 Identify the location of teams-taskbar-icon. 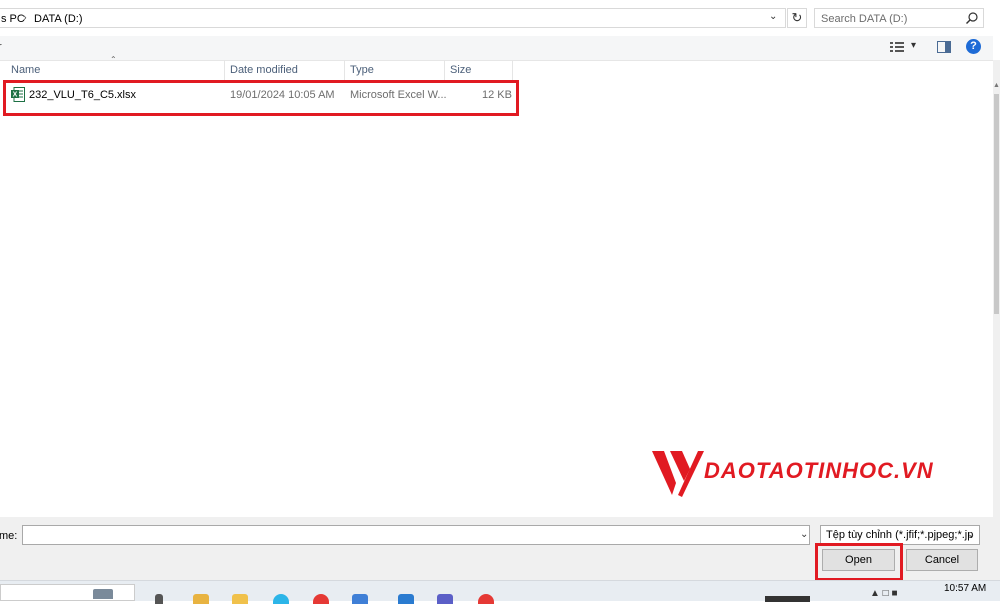
(445, 599).